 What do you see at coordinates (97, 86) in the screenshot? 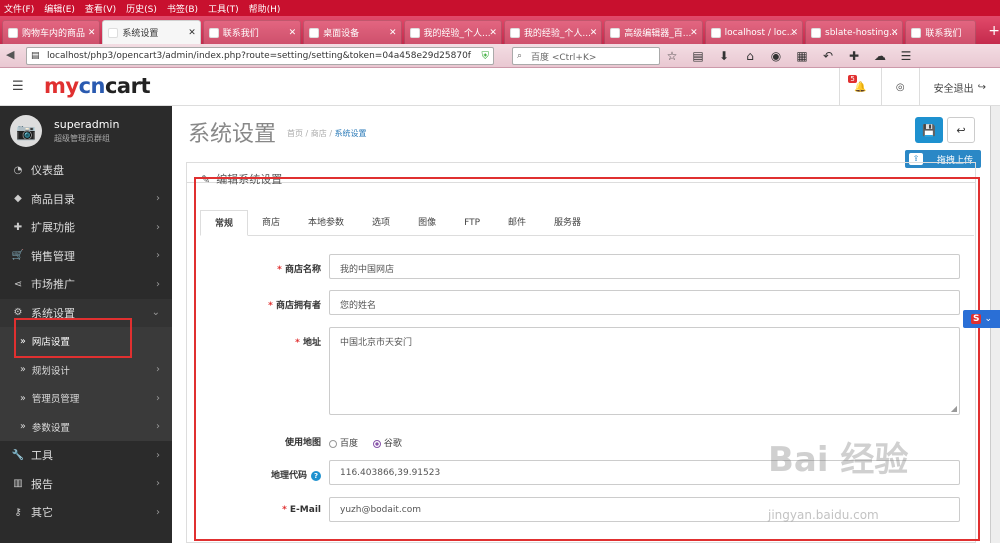
I see `logo: mycncart` at bounding box center [97, 86].